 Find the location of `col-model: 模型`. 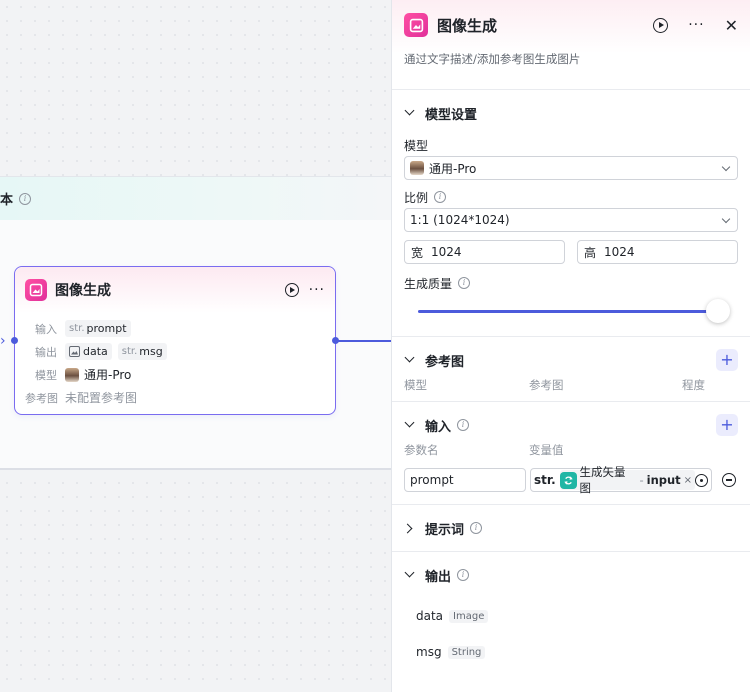

col-model: 模型 is located at coordinates (415, 385).